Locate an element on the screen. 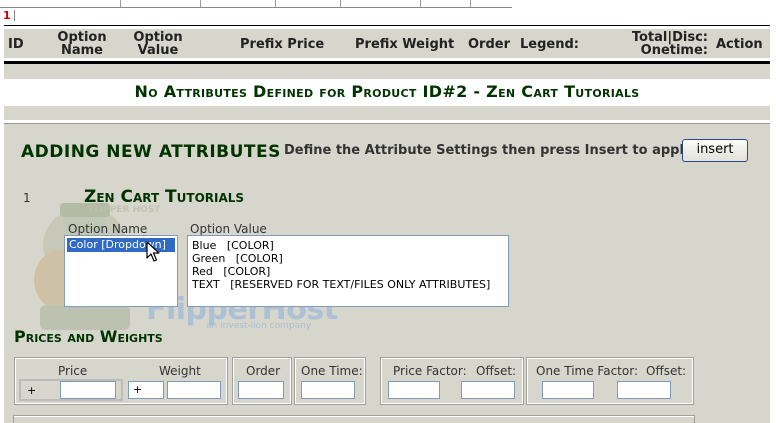 The height and width of the screenshot is (423, 776). option-name-listbox: Color [Dropdown] is located at coordinates (121, 271).